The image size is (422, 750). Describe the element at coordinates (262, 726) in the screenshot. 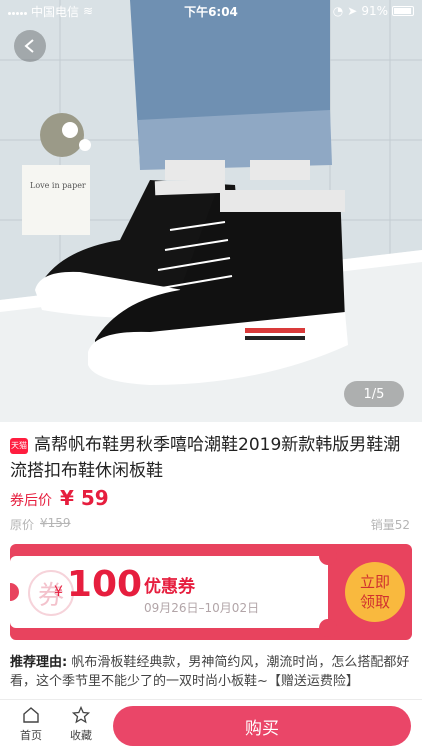

I see `buy-button: 购买` at that location.